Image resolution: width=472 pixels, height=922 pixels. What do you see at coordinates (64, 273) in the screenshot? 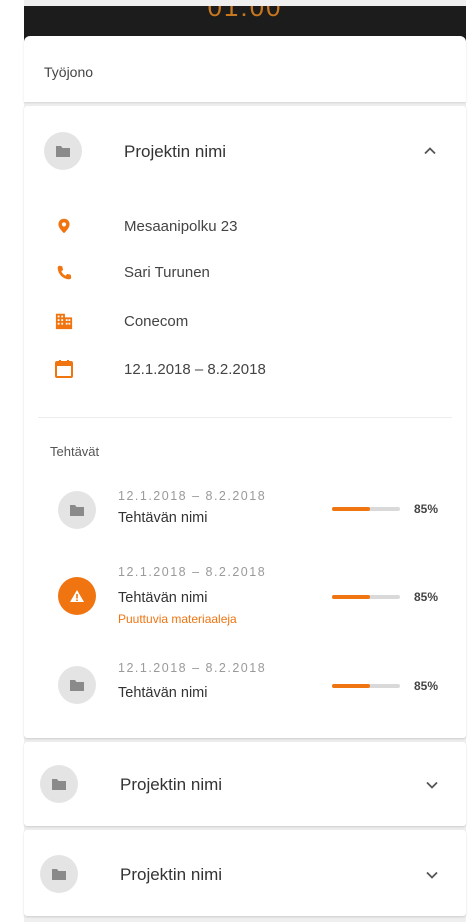
I see `phone-icon` at bounding box center [64, 273].